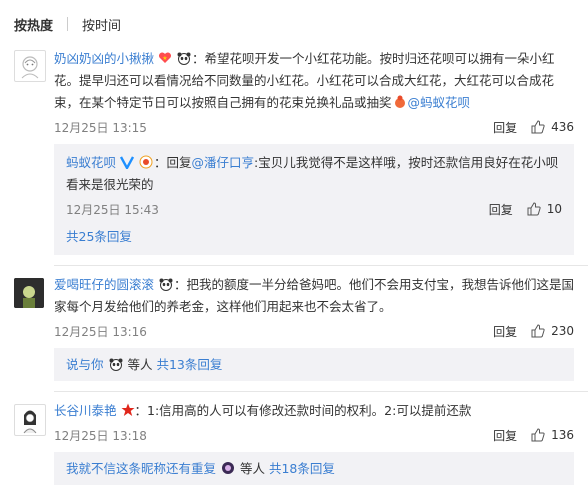 This screenshot has width=588, height=485. I want to click on comment-username: 长谷川泰艳, so click(85, 410).